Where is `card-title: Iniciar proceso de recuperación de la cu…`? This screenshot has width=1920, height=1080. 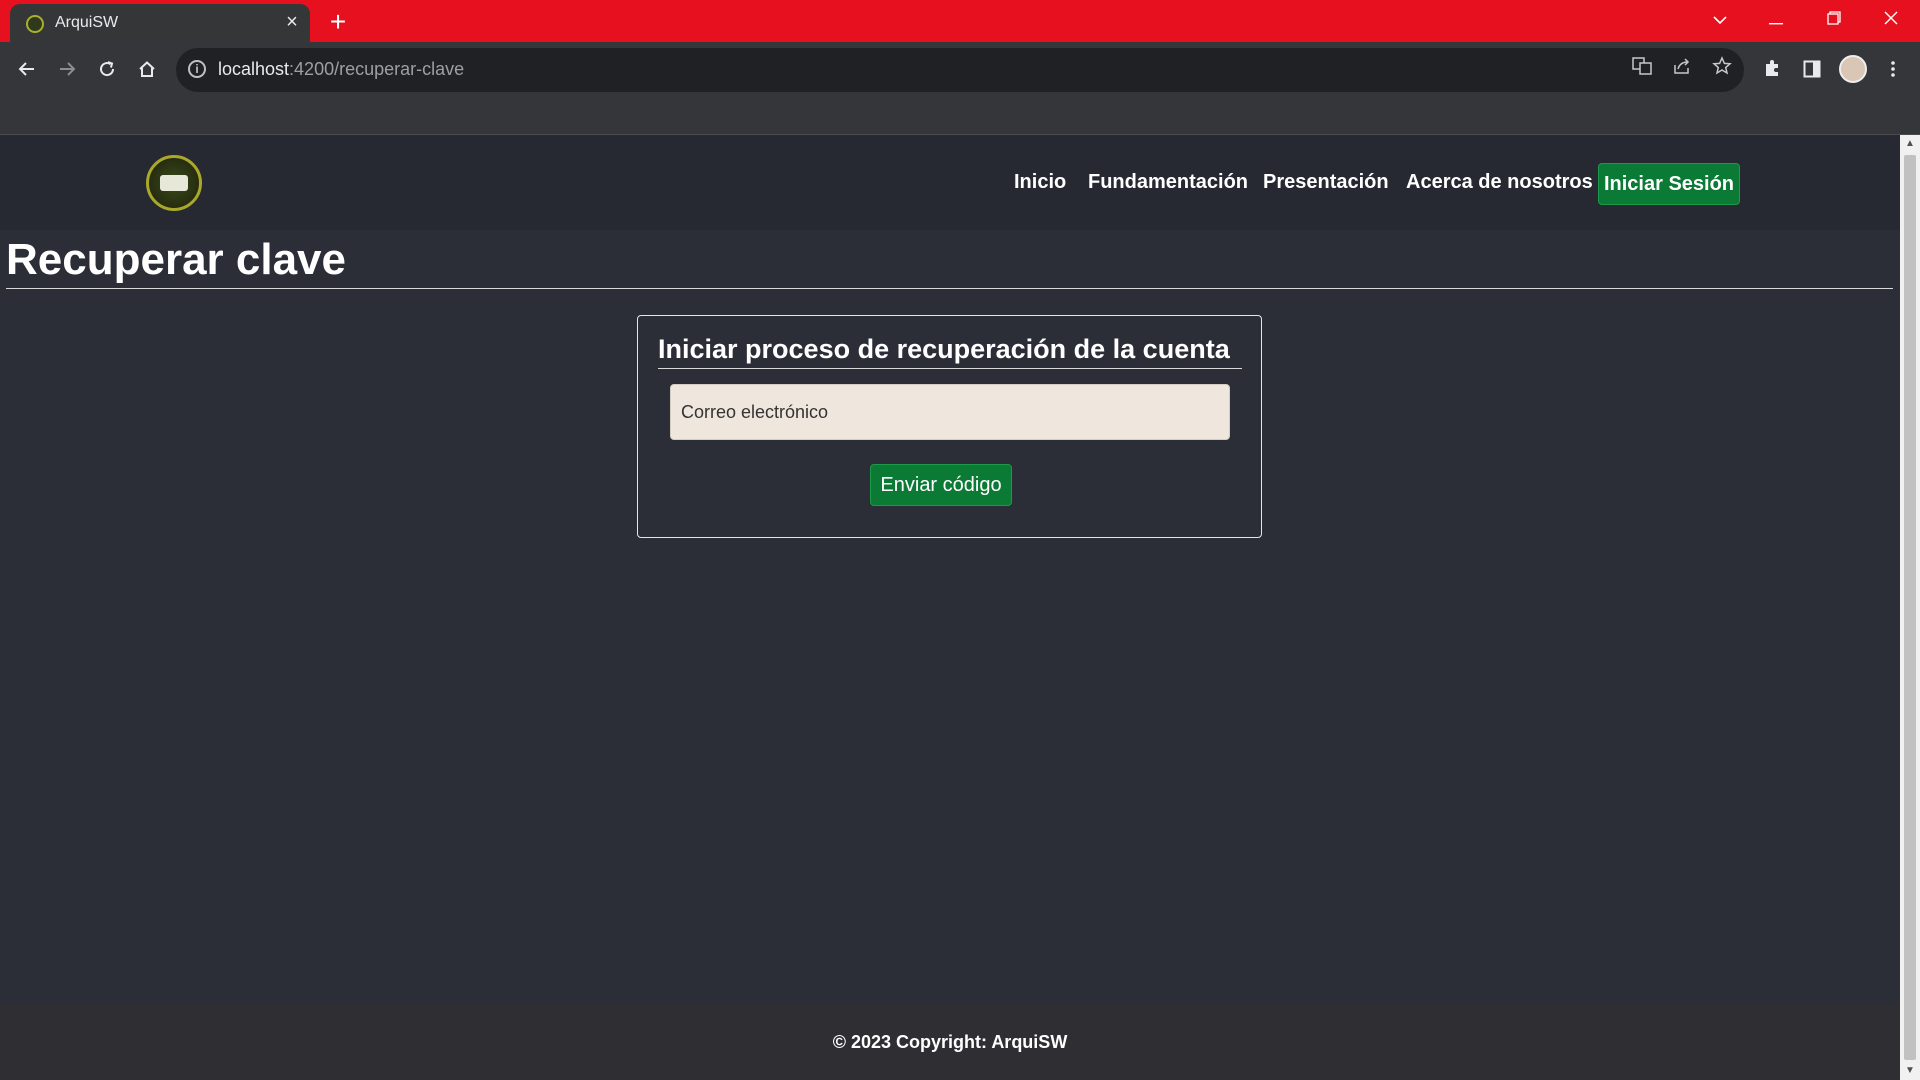 card-title: Iniciar proceso de recuperación de la cu… is located at coordinates (944, 349).